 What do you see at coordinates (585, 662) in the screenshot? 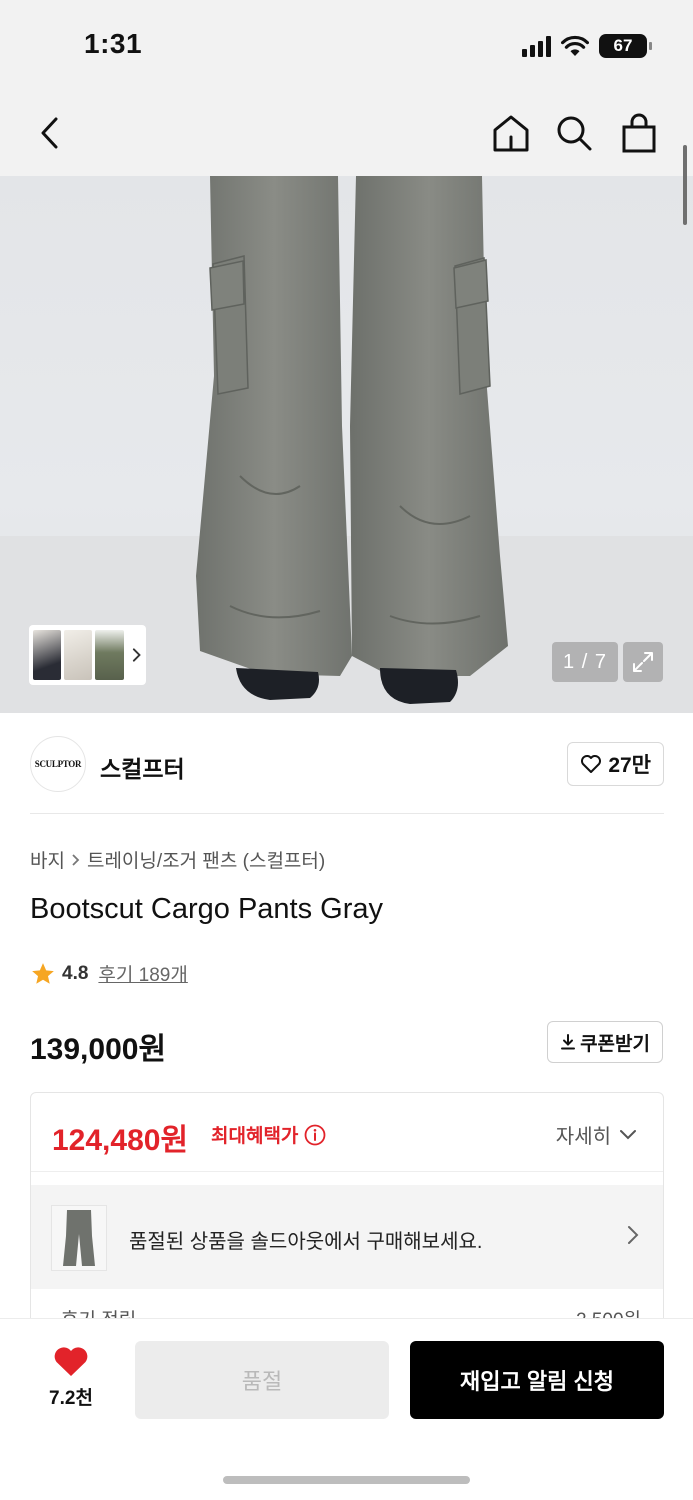
I see `image-counter: 1 / 7` at bounding box center [585, 662].